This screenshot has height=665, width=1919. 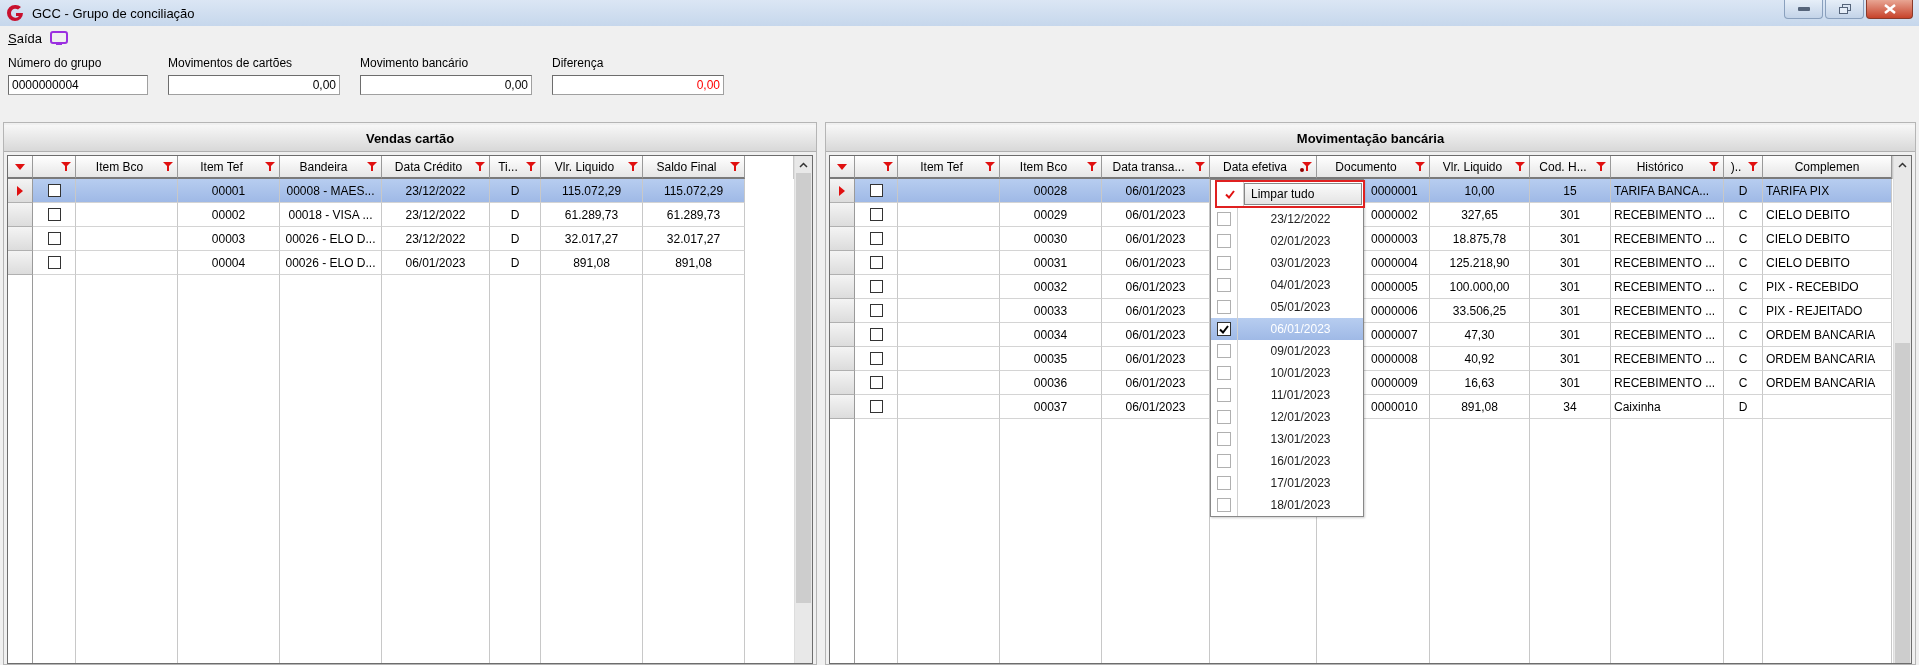 I want to click on column-header: ).., so click(x=1743, y=167).